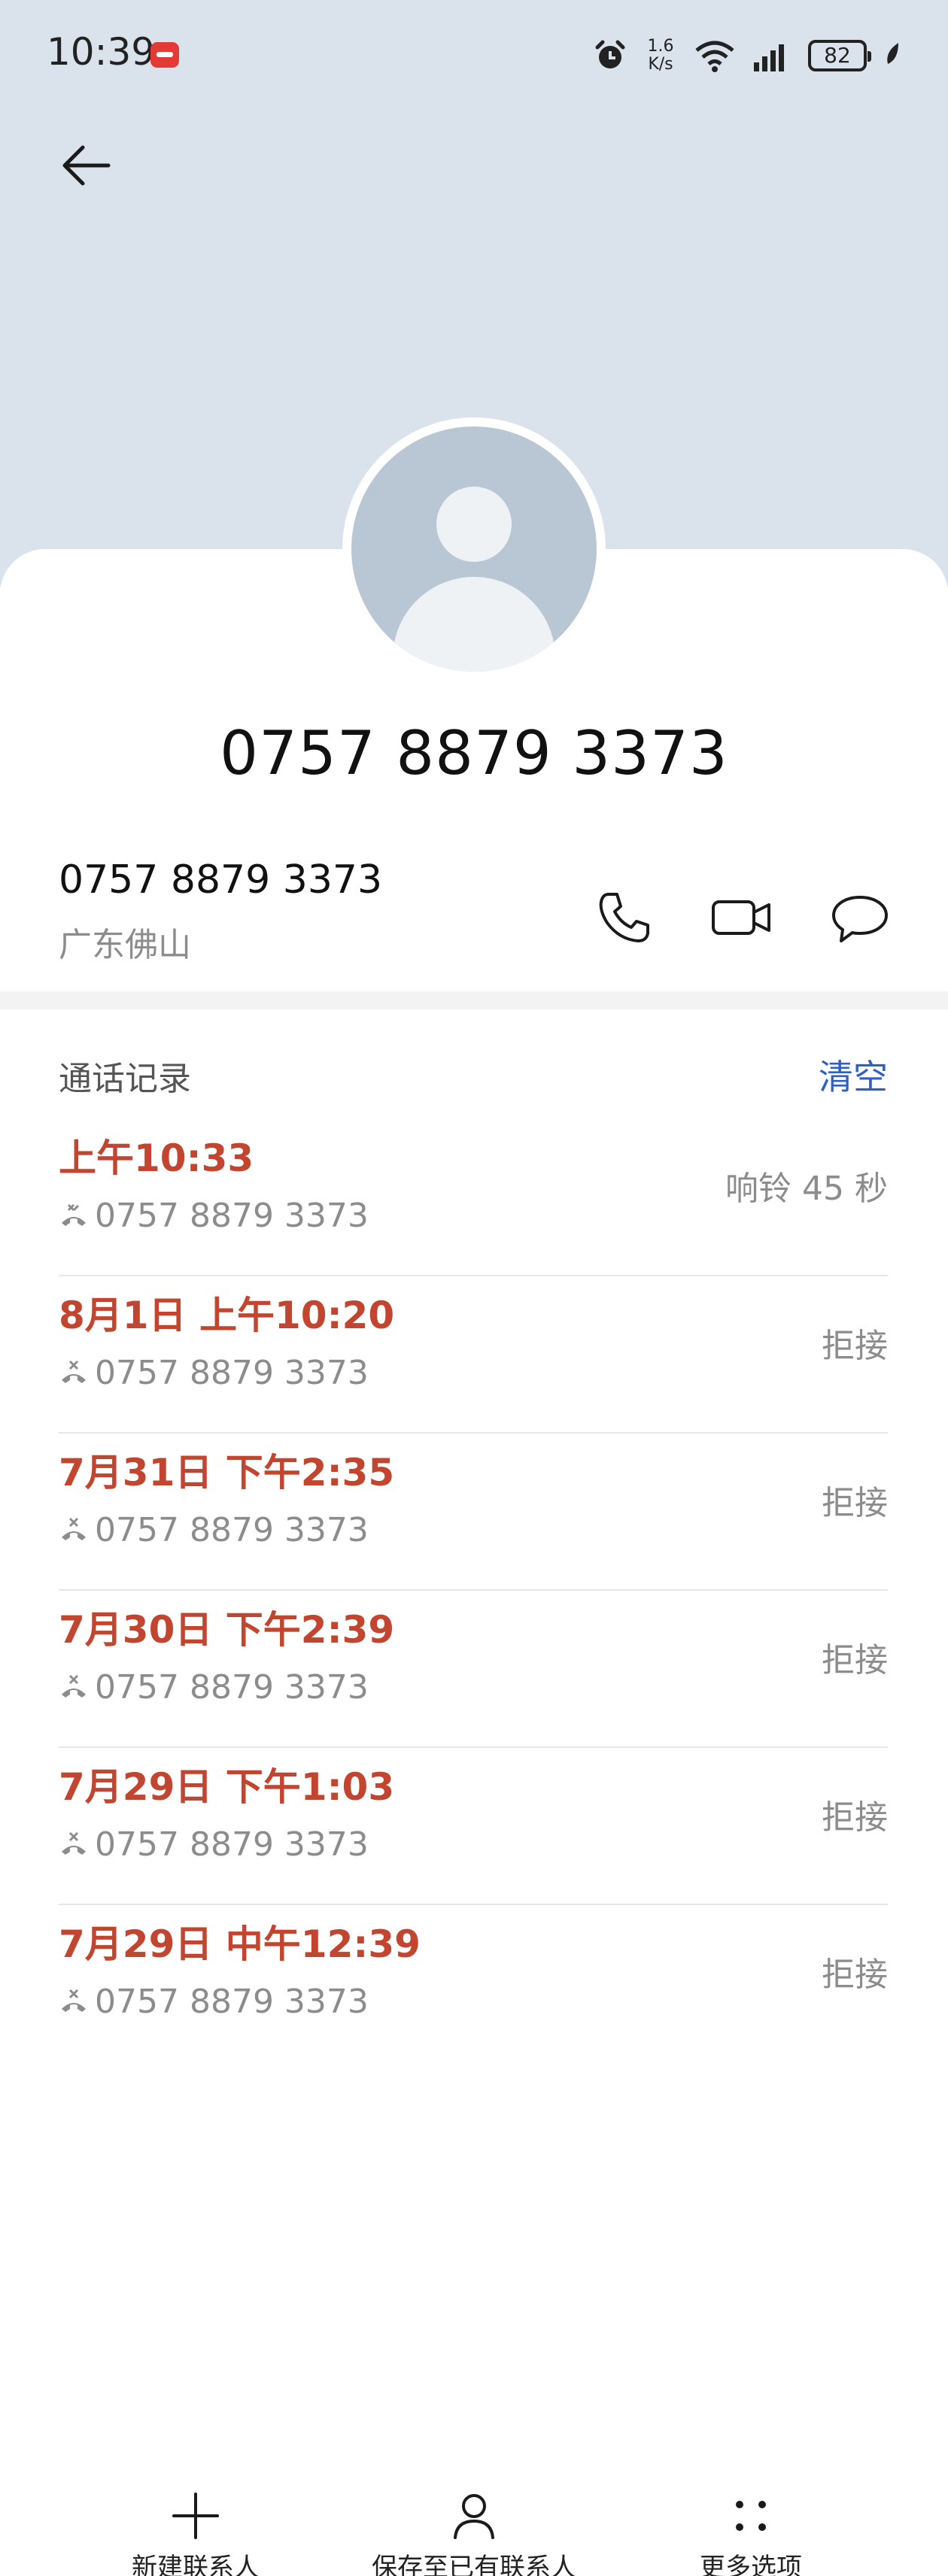  Describe the element at coordinates (660, 55) in the screenshot. I see `network-speed: 1.6 K/s` at that location.